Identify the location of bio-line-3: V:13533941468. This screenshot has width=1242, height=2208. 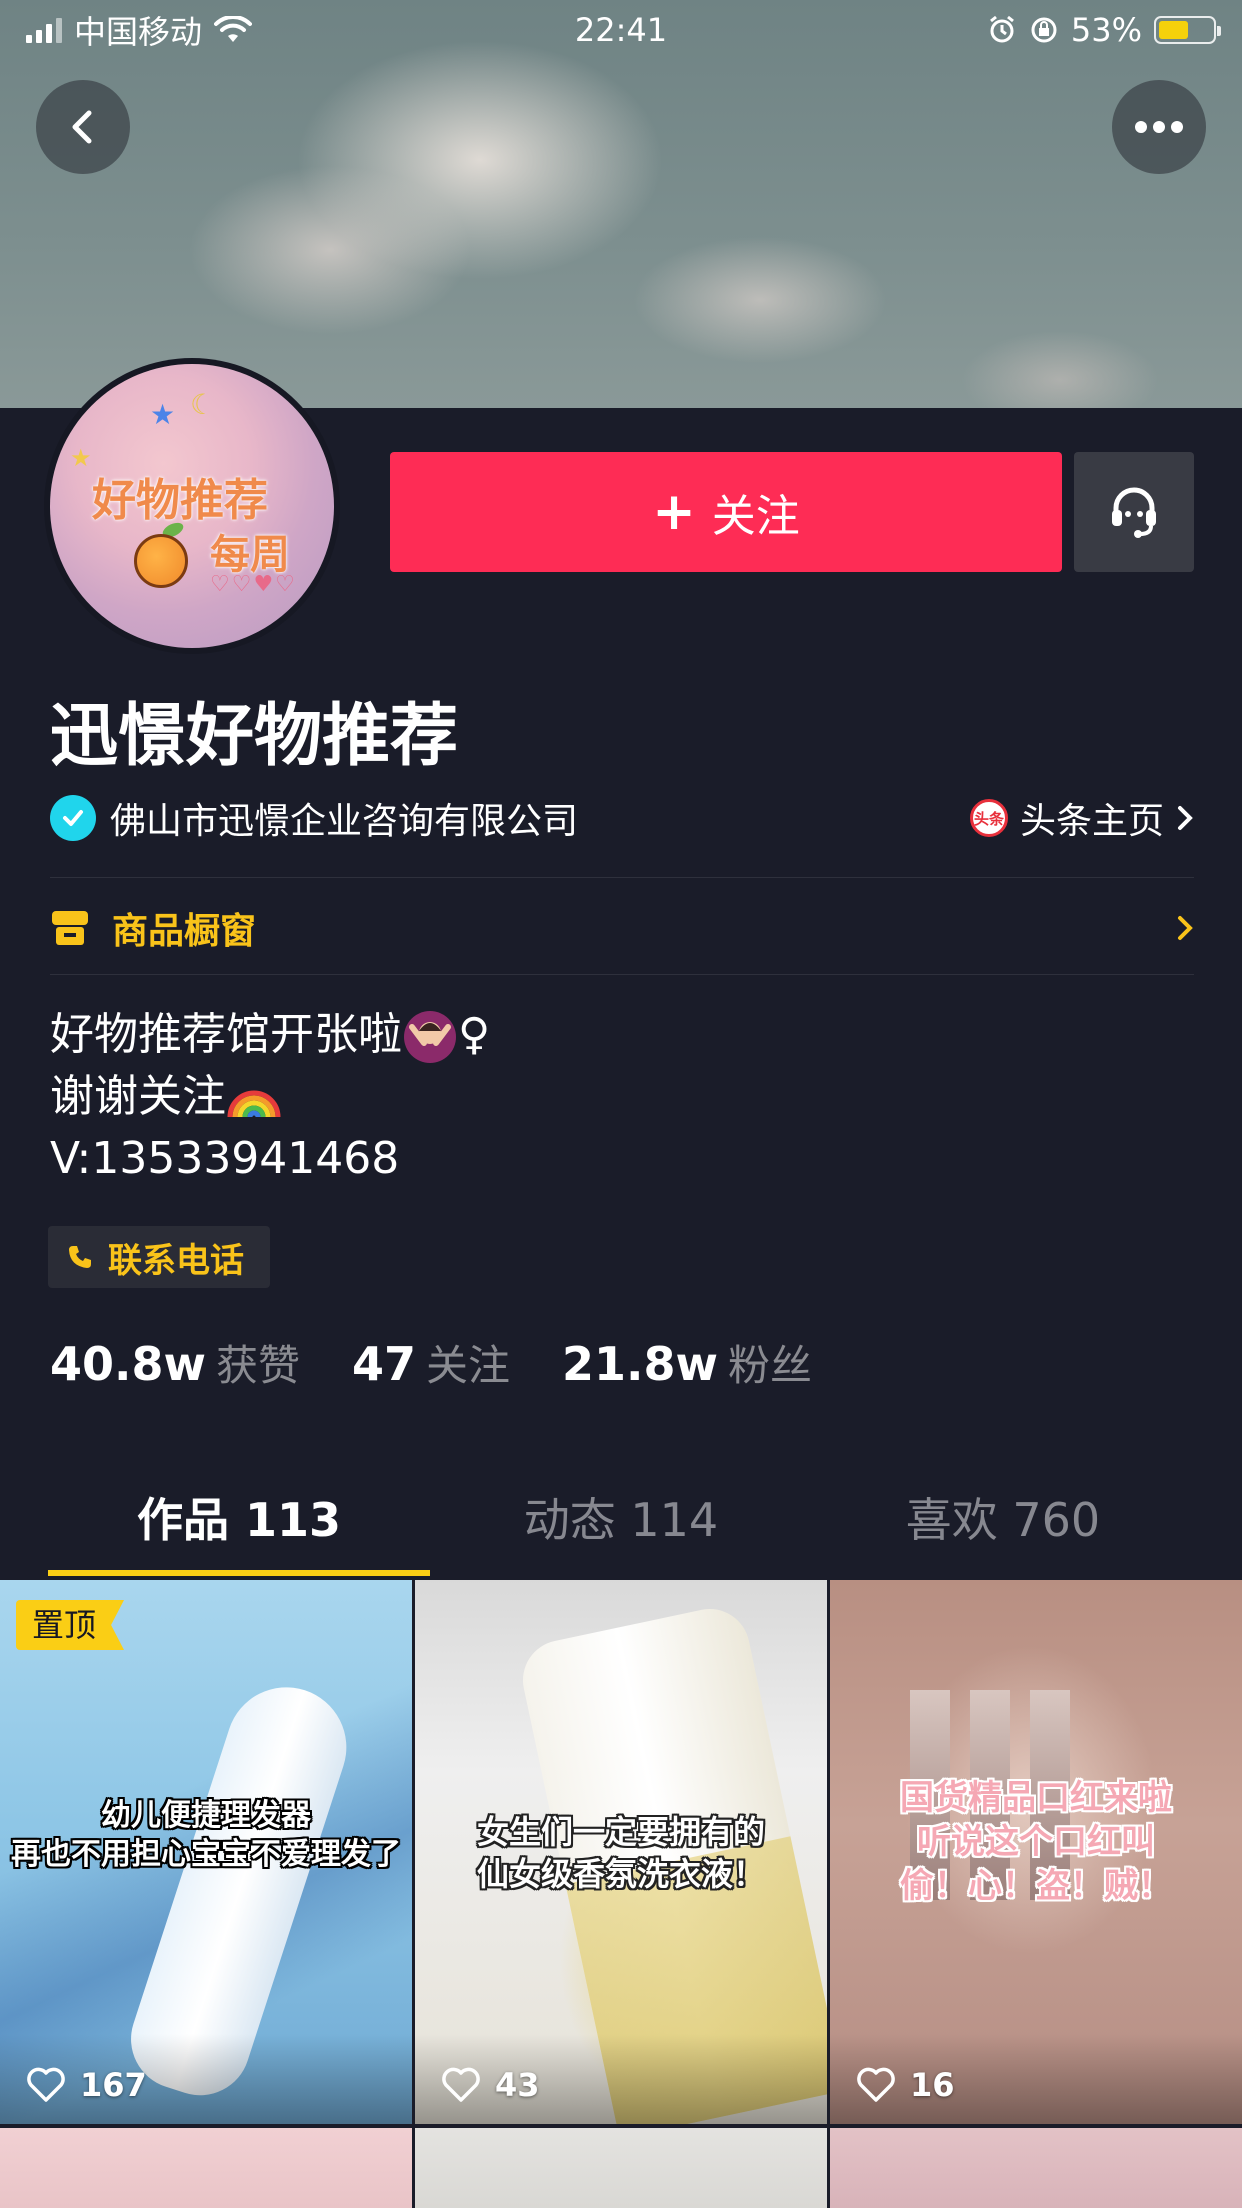
(225, 1158).